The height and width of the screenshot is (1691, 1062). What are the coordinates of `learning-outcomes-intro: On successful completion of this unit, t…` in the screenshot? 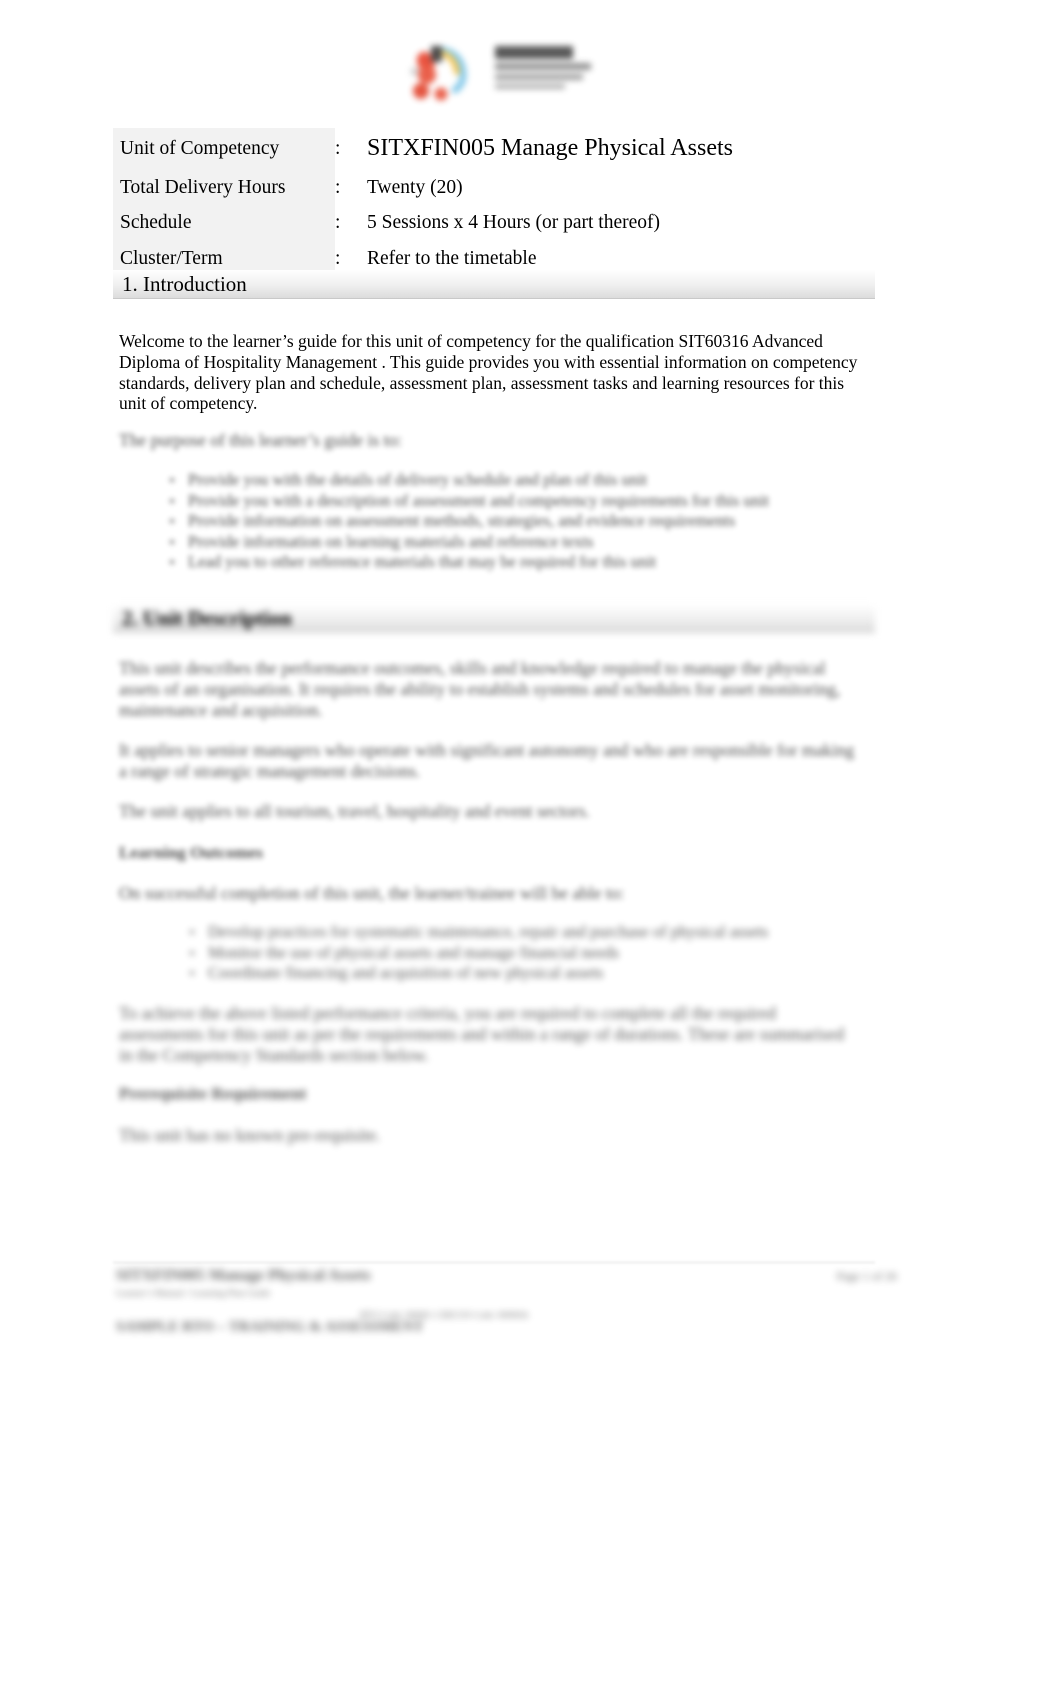 It's located at (372, 893).